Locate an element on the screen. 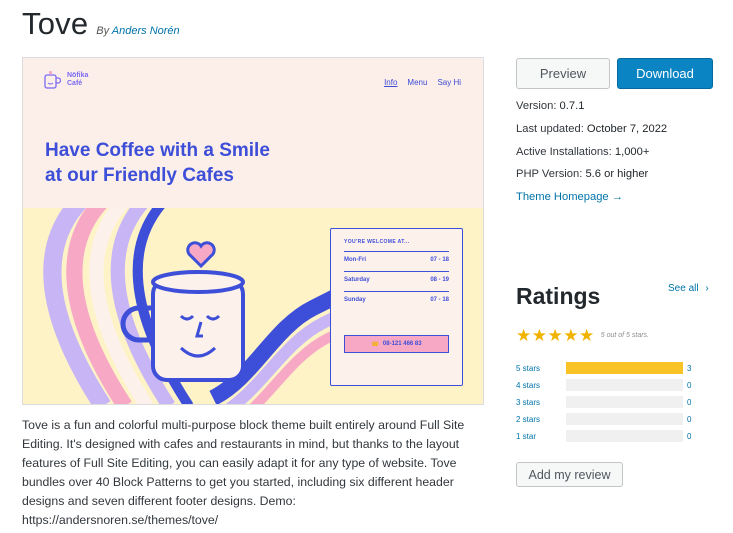 The image size is (733, 533). rating-bar-label: 1 star is located at coordinates (541, 436).